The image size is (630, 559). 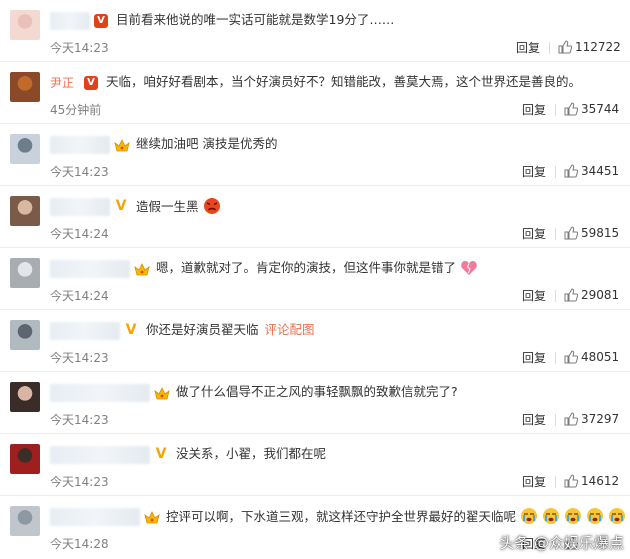 I want to click on broken-heart-icon, so click(x=469, y=270).